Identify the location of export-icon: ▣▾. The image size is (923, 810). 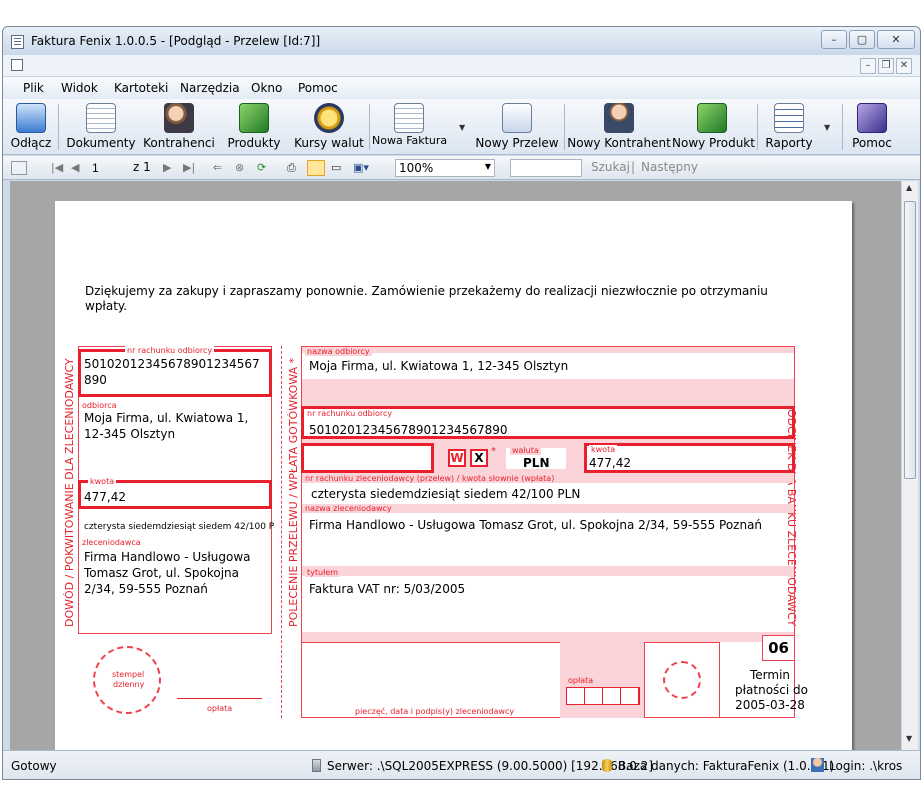
(361, 167).